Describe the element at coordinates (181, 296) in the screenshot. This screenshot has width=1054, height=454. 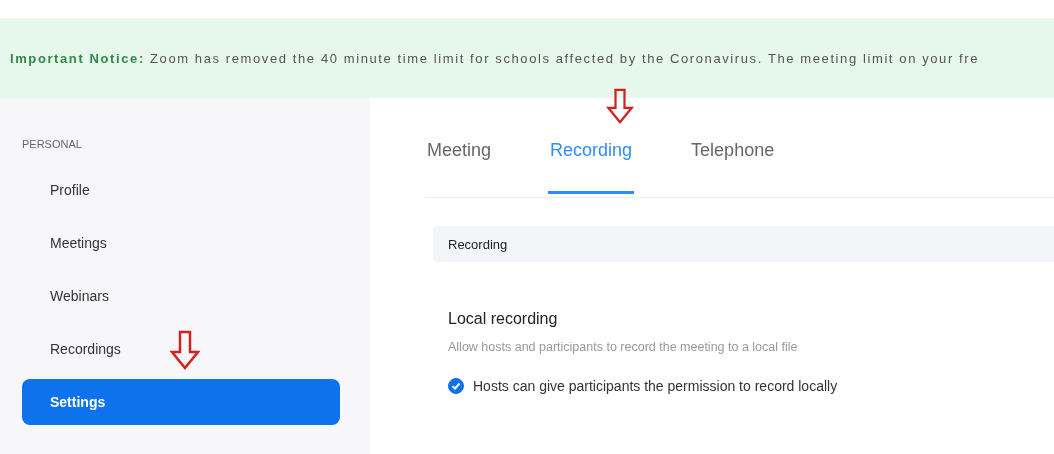
I see `sidebar-item: Webinars` at that location.